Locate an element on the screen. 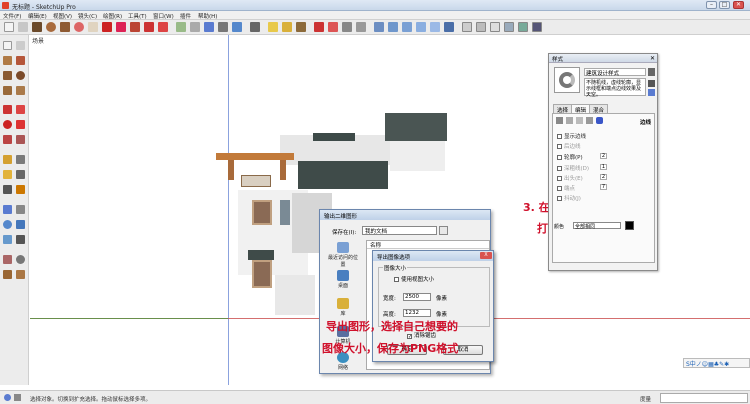  scene-tab: 场景 is located at coordinates (38, 40).